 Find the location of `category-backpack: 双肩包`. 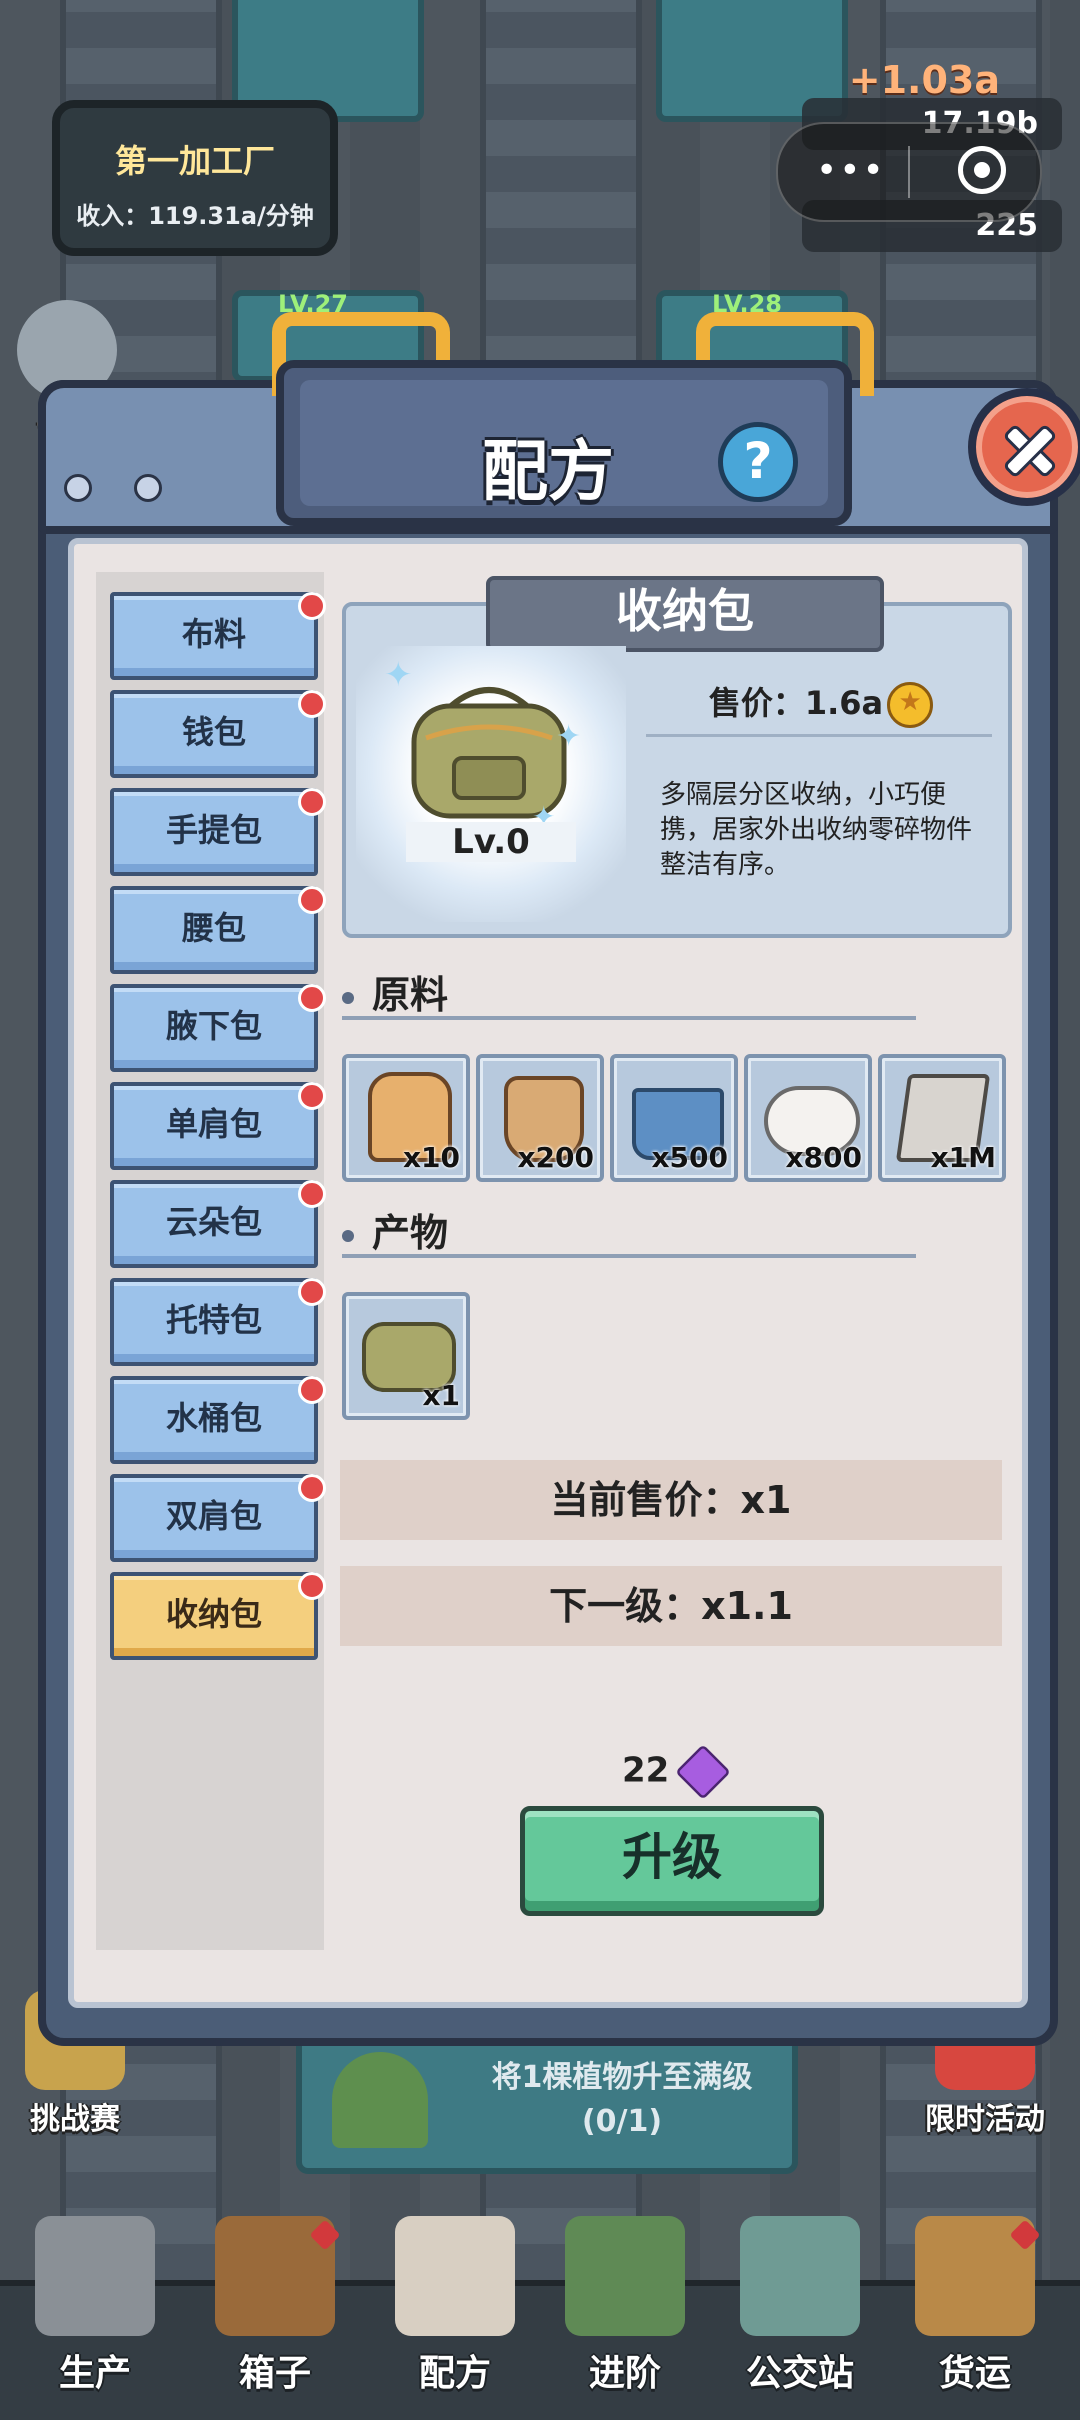

category-backpack: 双肩包 is located at coordinates (218, 1518).